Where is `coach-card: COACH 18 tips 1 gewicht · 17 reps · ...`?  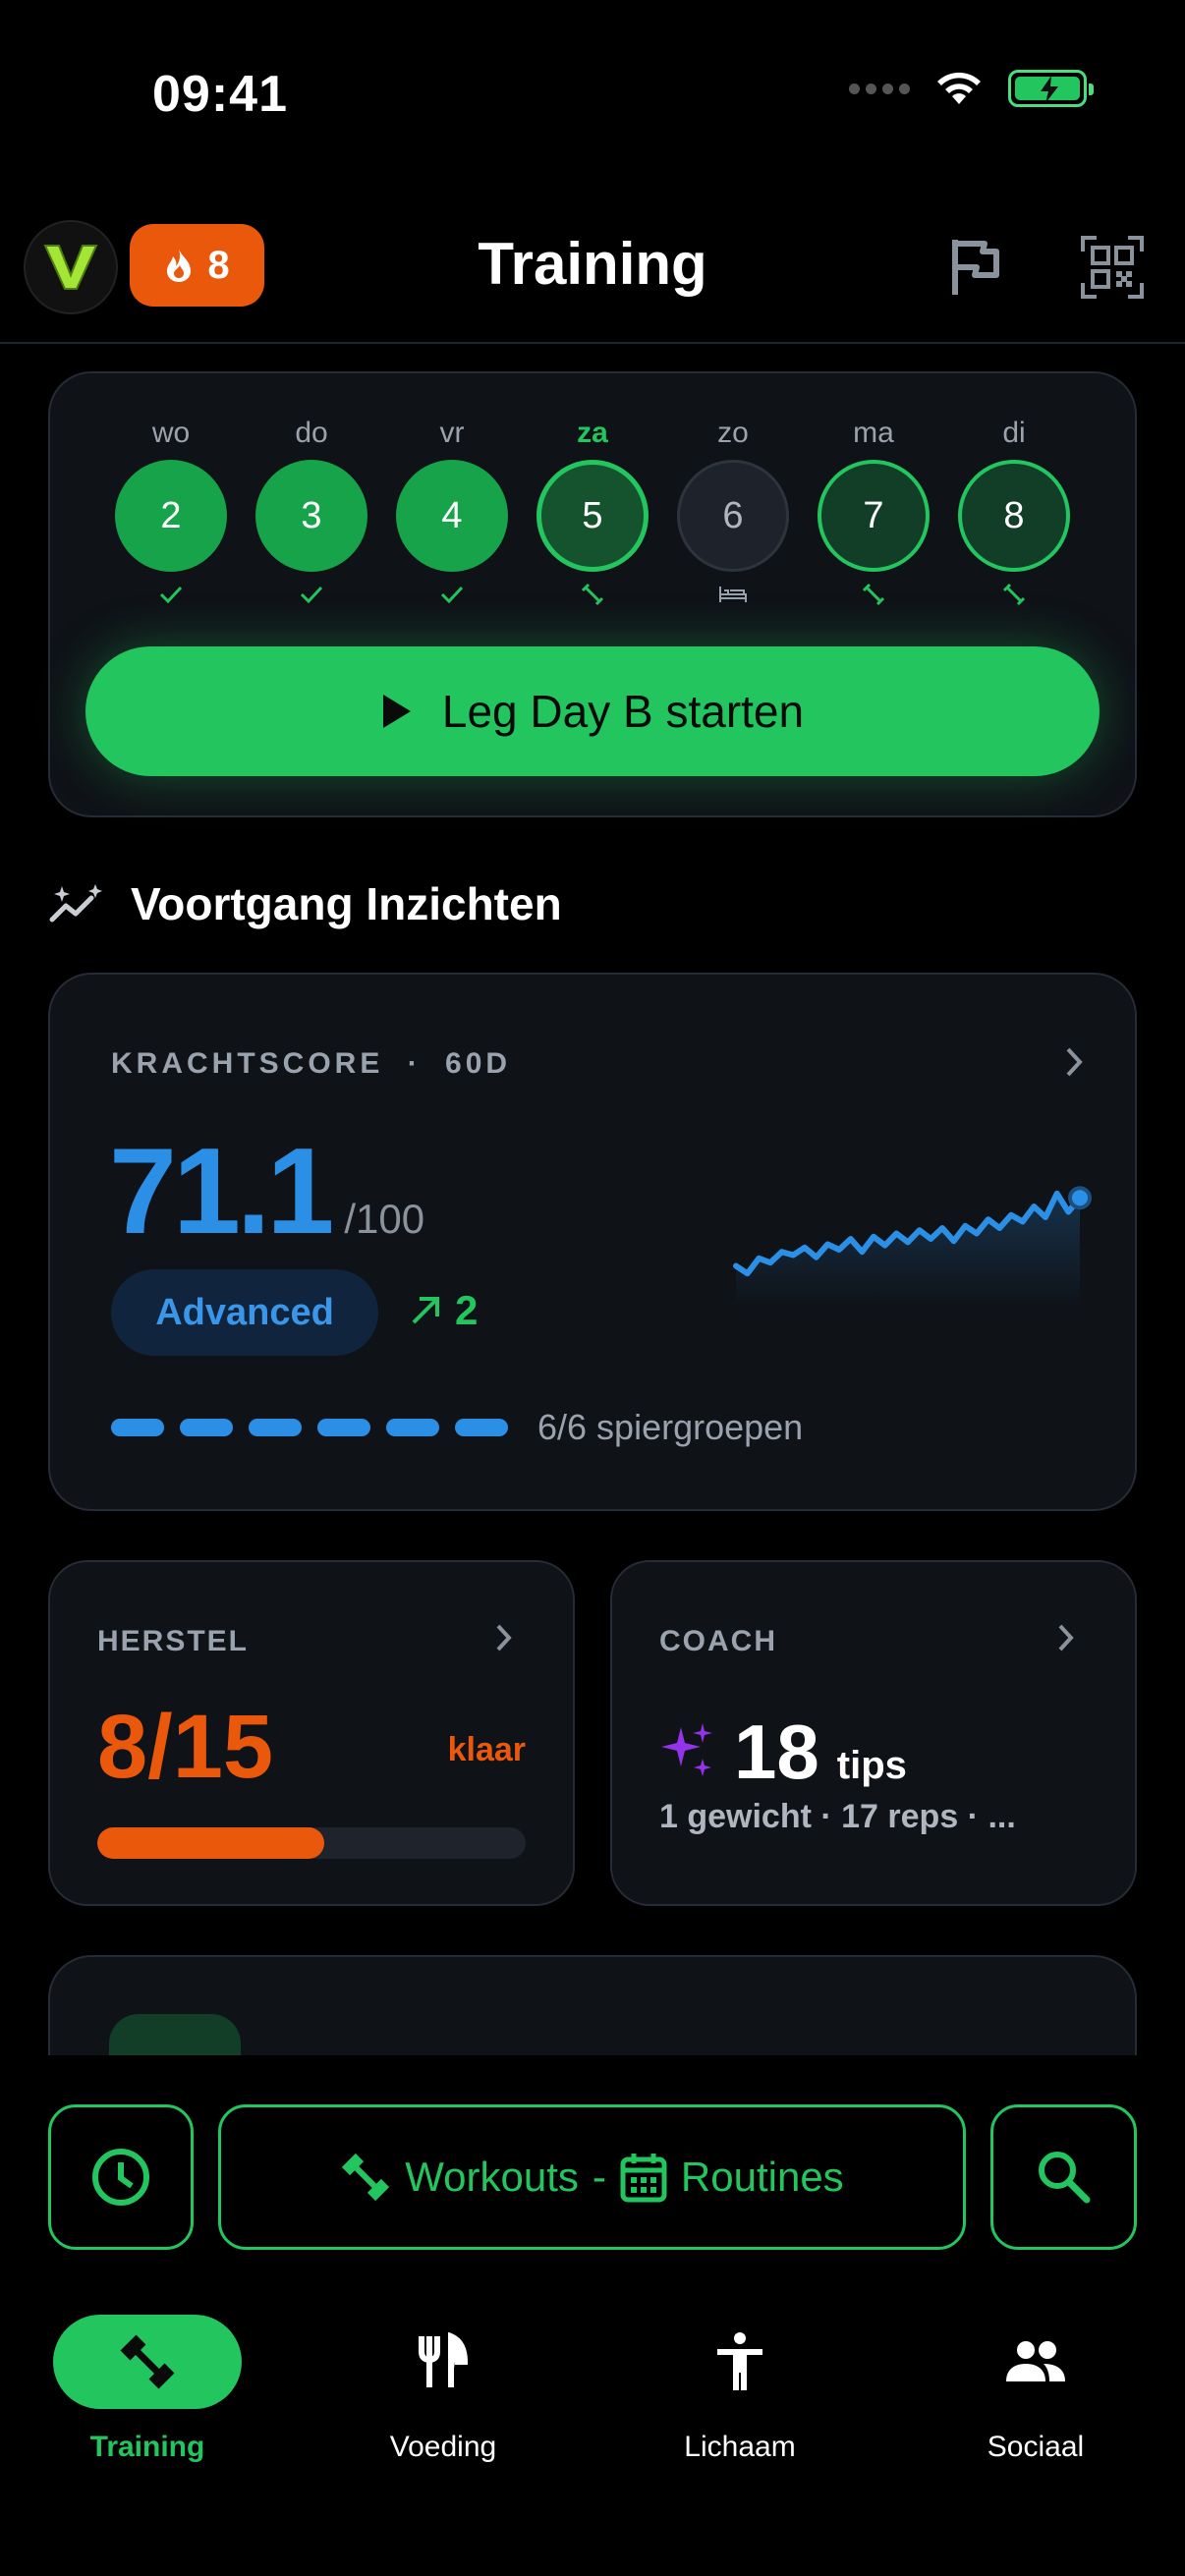
coach-card: COACH 18 tips 1 gewicht · 17 reps · ... is located at coordinates (874, 1733).